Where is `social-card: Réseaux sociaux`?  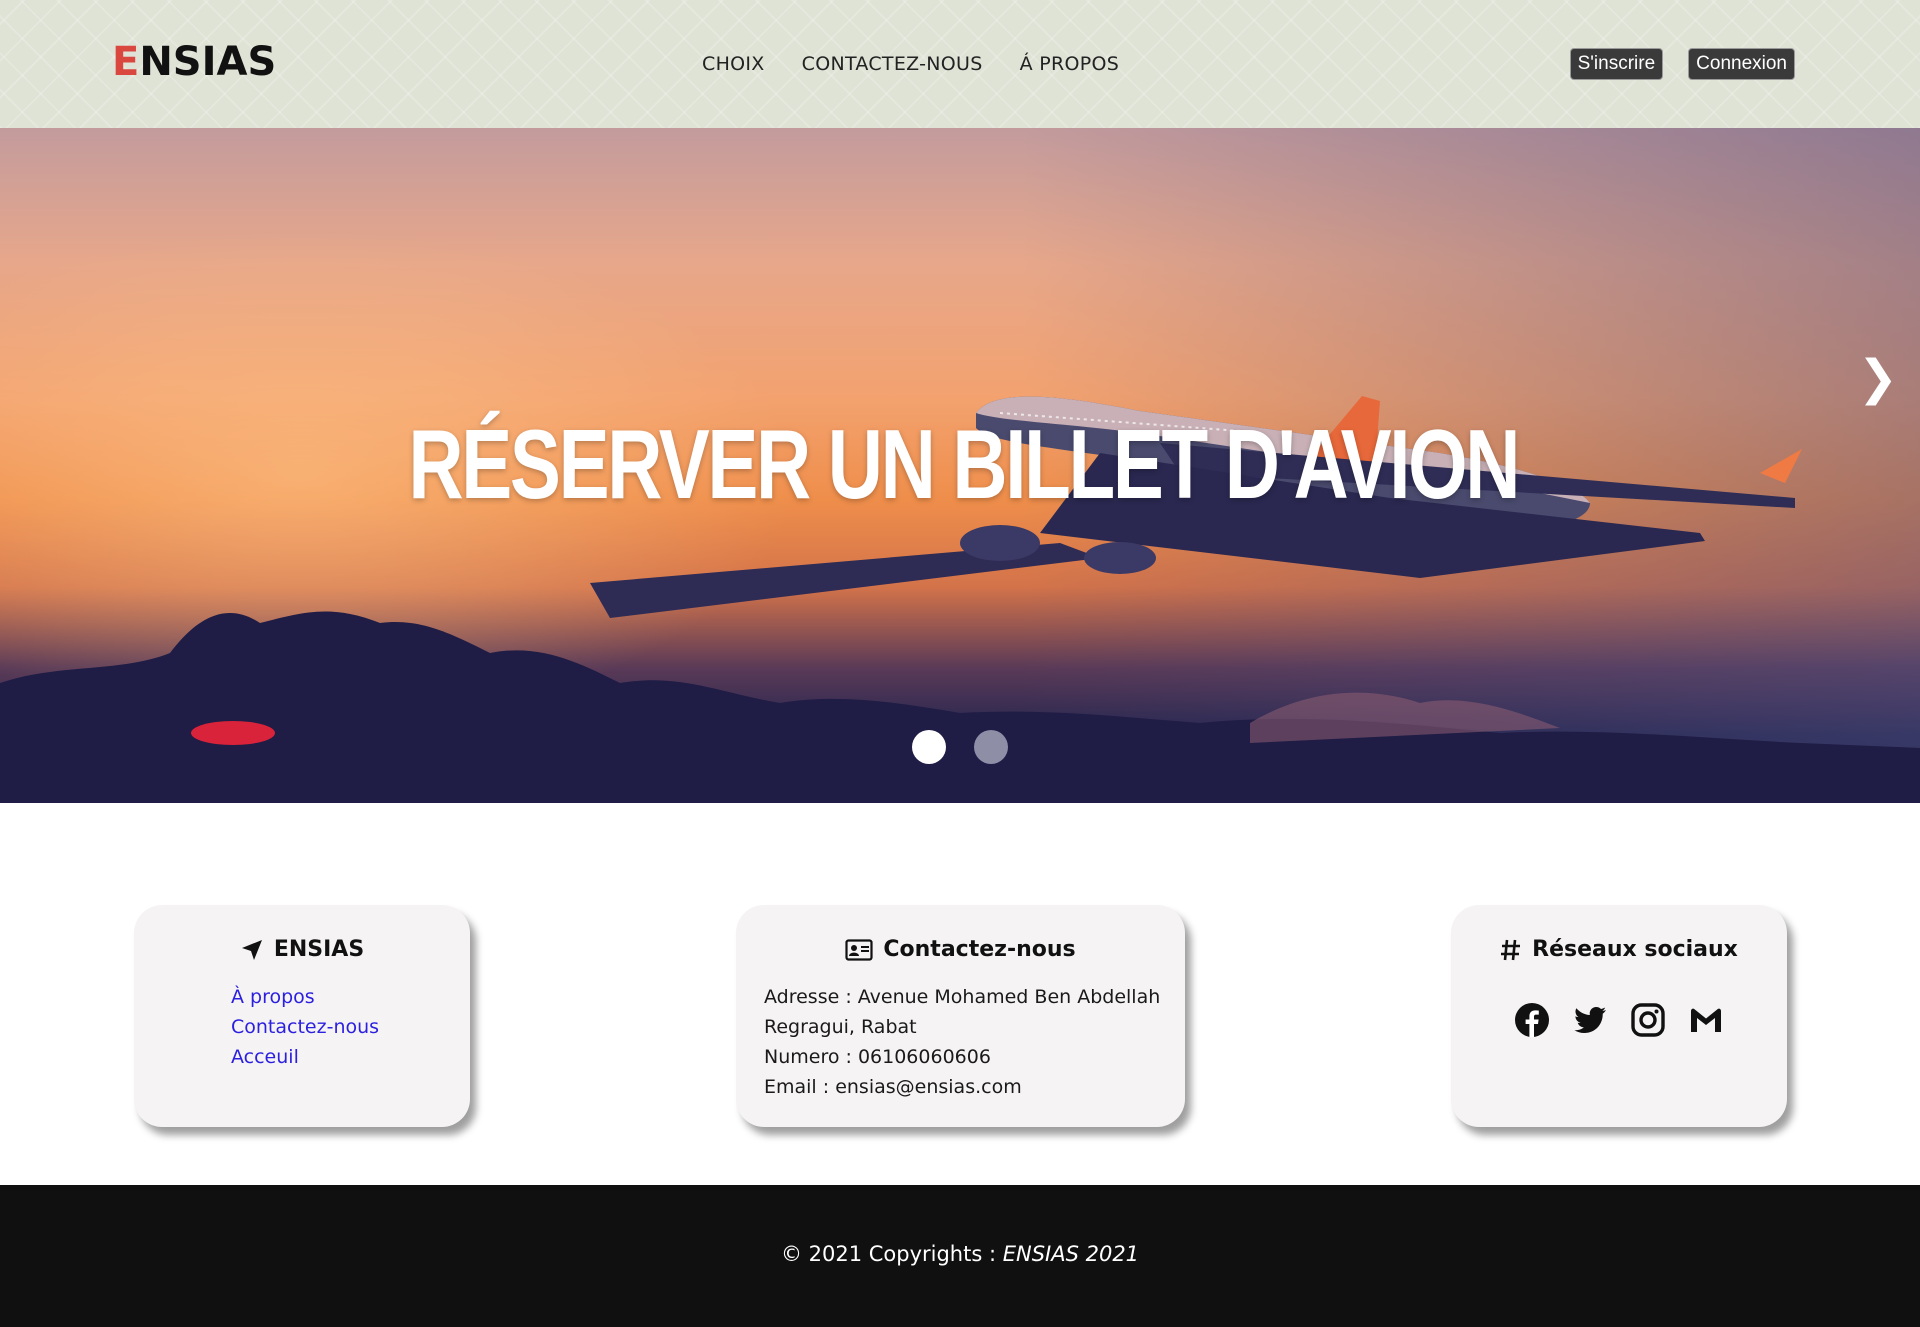
social-card: Réseaux sociaux is located at coordinates (1619, 1016).